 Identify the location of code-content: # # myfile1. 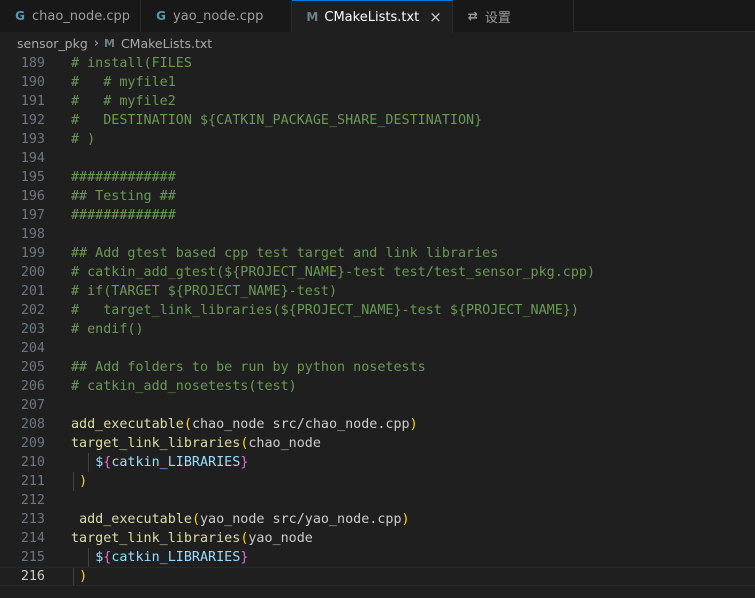
(123, 82).